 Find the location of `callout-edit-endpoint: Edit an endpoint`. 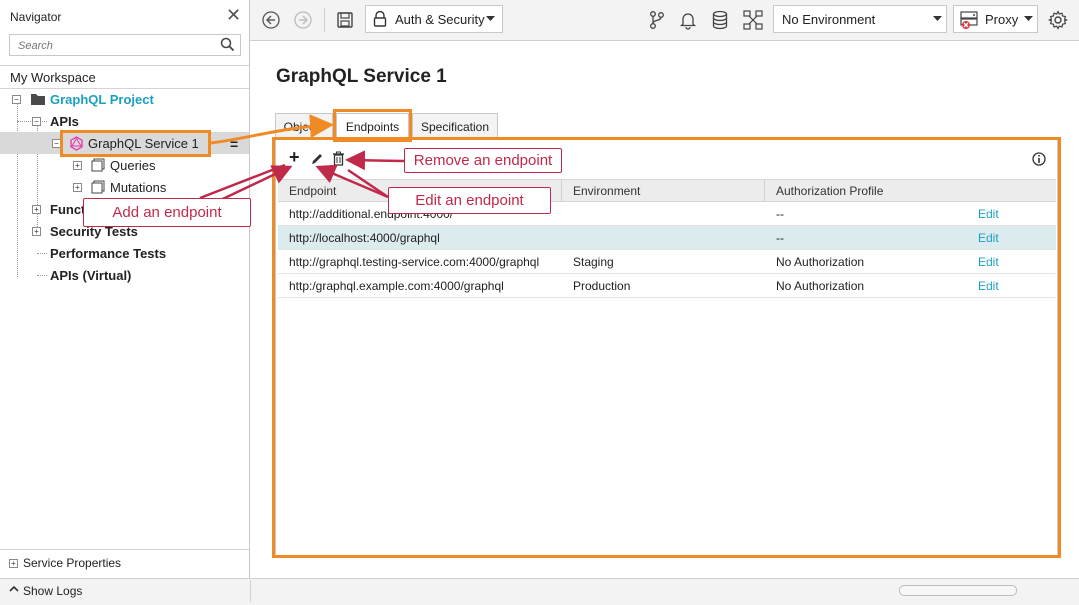

callout-edit-endpoint: Edit an endpoint is located at coordinates (469, 200).